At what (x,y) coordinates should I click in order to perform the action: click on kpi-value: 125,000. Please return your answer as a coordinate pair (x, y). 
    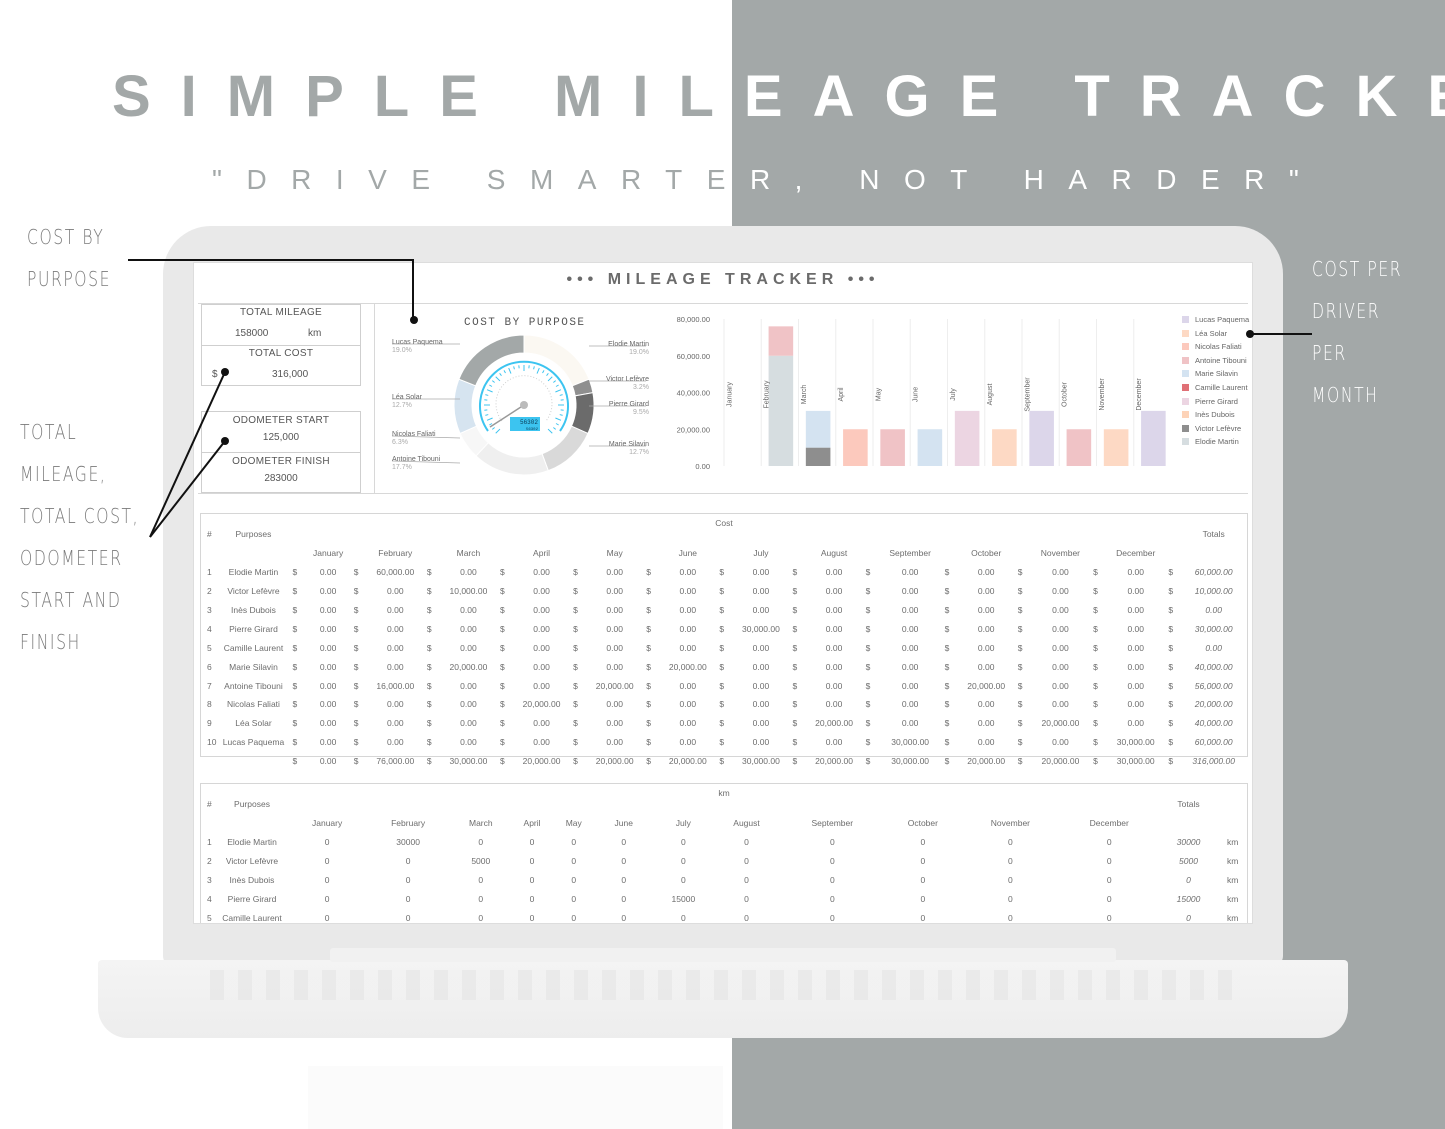
    Looking at the image, I should click on (281, 434).